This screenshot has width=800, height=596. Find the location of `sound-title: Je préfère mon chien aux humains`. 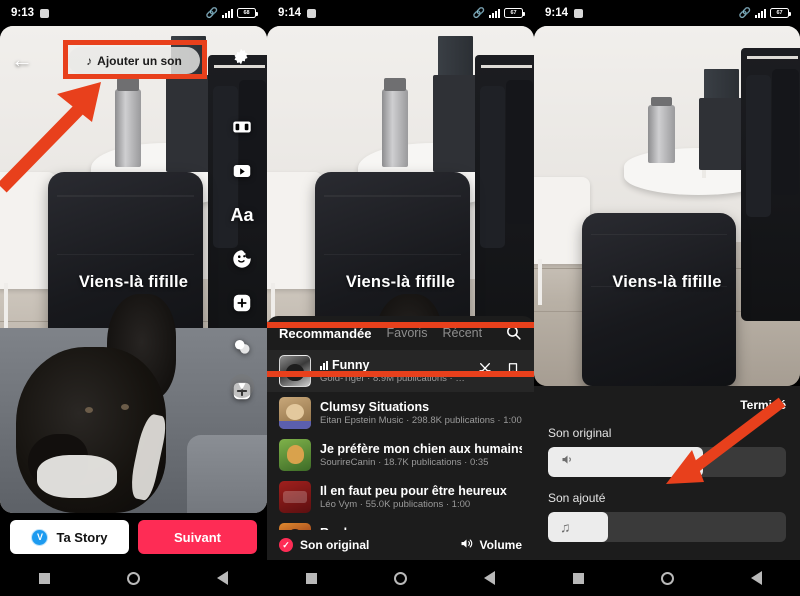

sound-title: Je préfère mon chien aux humains is located at coordinates (421, 449).